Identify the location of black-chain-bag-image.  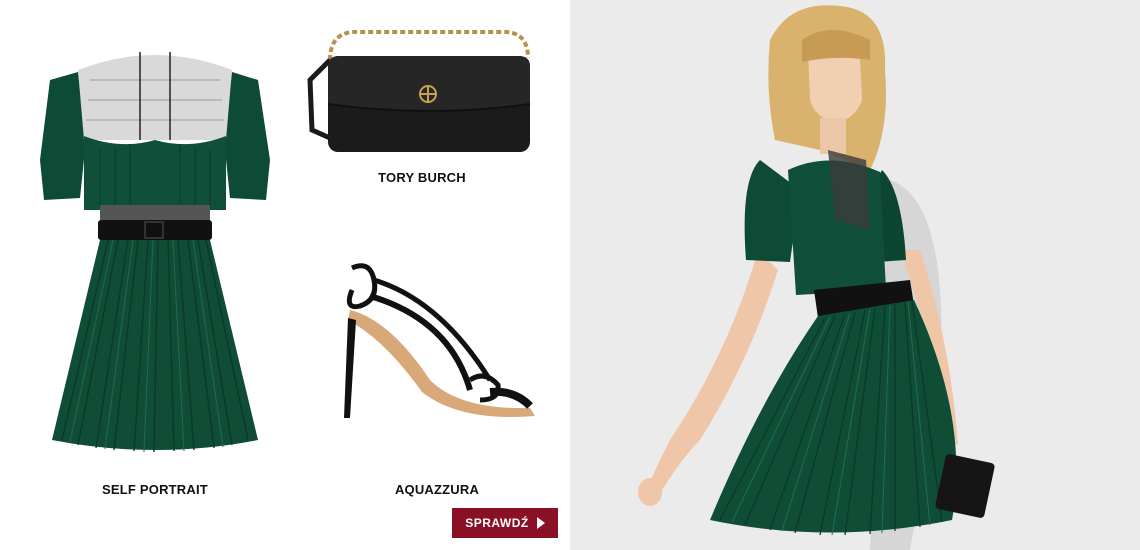
(419, 90).